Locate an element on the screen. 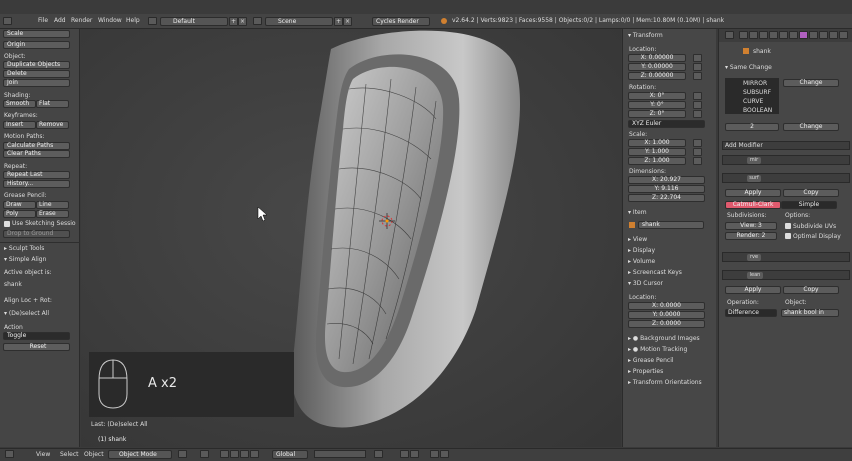  render-engine-select: Cycles Render is located at coordinates (401, 21).